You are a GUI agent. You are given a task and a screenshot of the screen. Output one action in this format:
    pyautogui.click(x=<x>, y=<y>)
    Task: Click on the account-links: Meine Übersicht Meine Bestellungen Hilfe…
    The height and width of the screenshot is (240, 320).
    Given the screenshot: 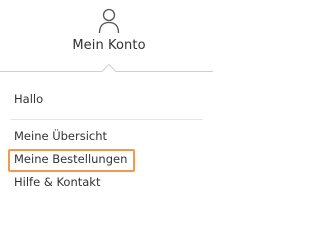 What is the action you would take?
    pyautogui.click(x=70, y=162)
    